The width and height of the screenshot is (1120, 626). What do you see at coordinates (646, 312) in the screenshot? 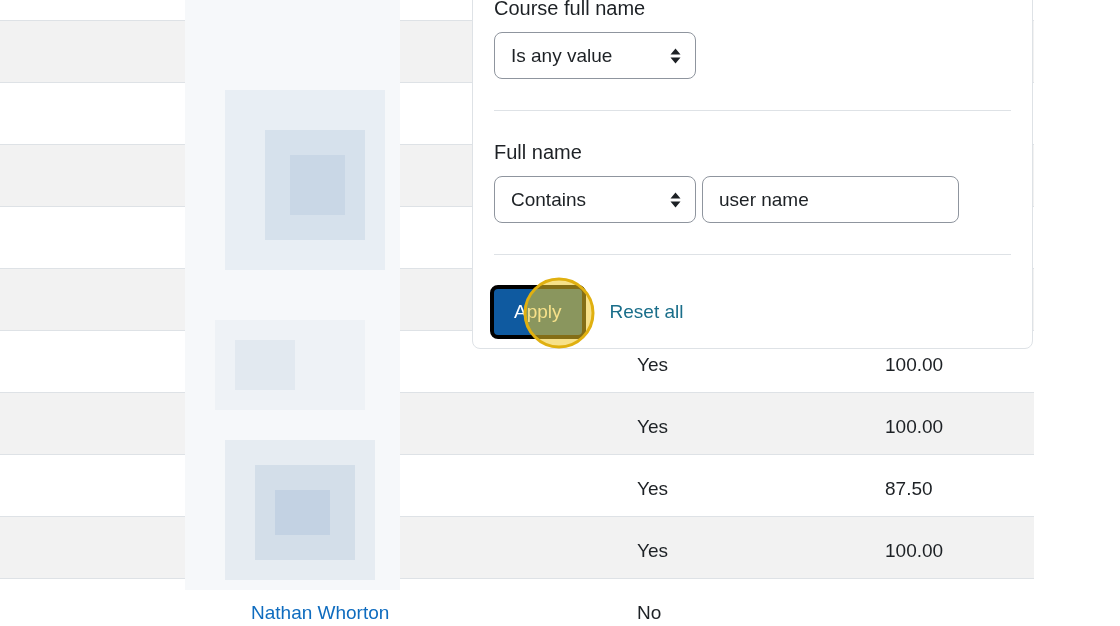
I see `reset-all-link: Reset all` at bounding box center [646, 312].